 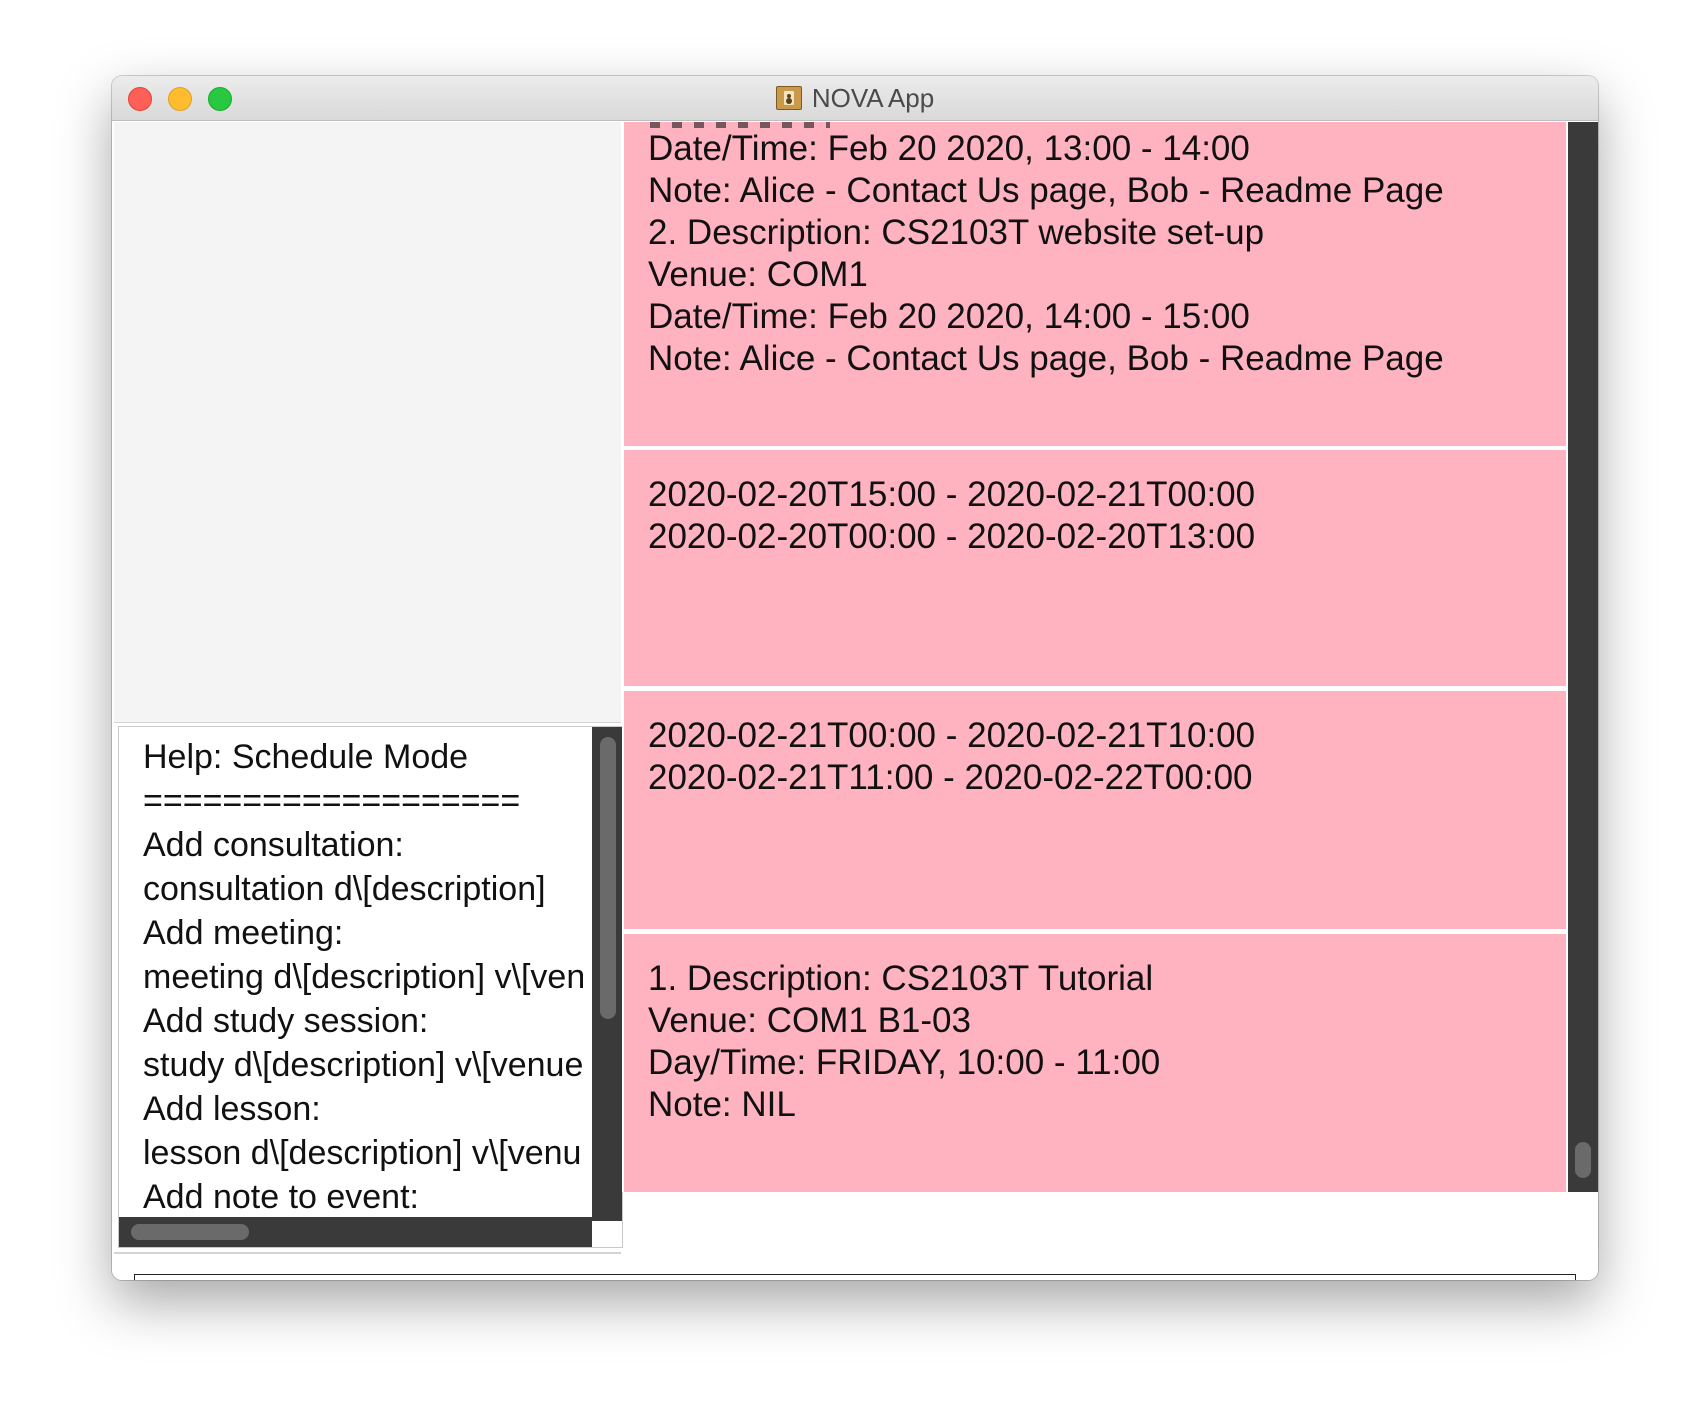 What do you see at coordinates (344, 889) in the screenshot?
I see `help-line: consultation d\[description]` at bounding box center [344, 889].